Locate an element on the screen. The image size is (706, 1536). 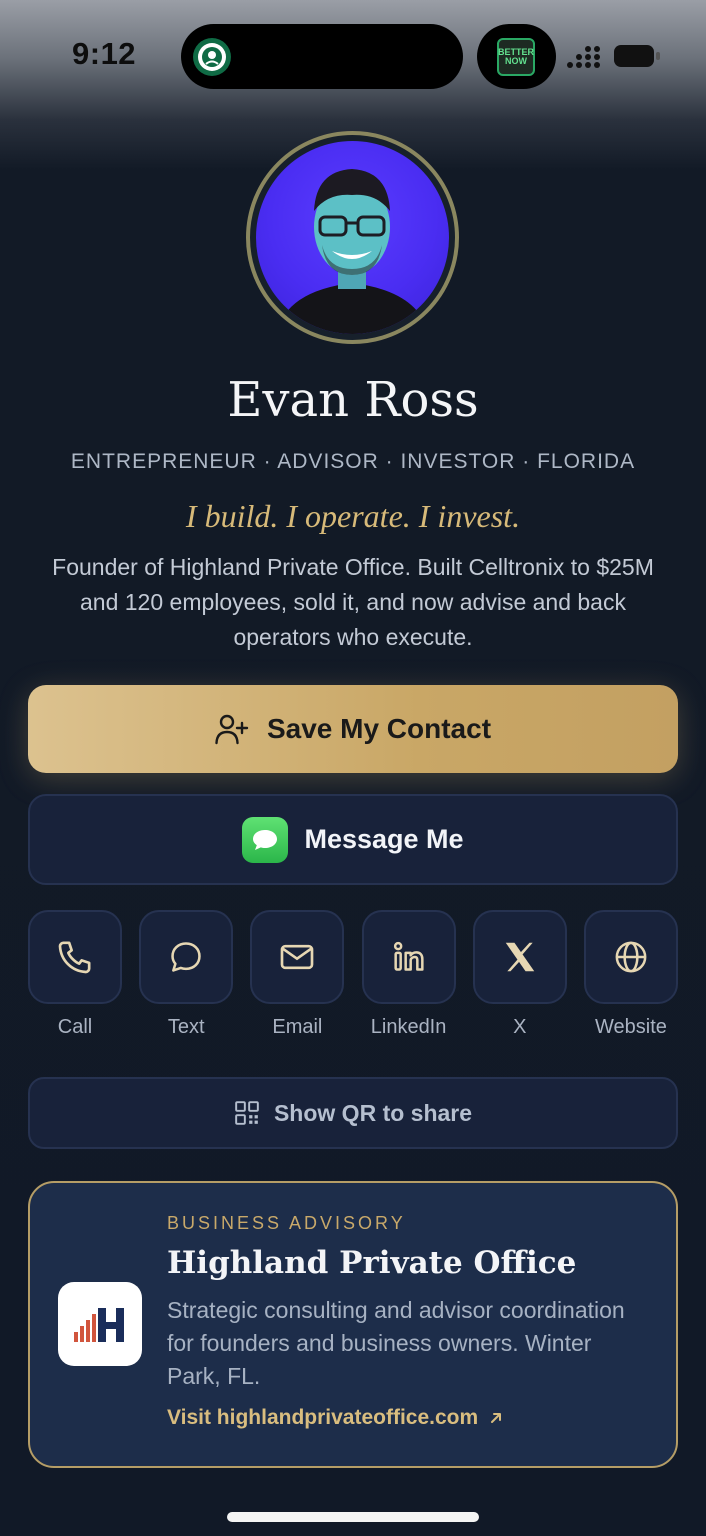
email-label: Email is located at coordinates (297, 1027).